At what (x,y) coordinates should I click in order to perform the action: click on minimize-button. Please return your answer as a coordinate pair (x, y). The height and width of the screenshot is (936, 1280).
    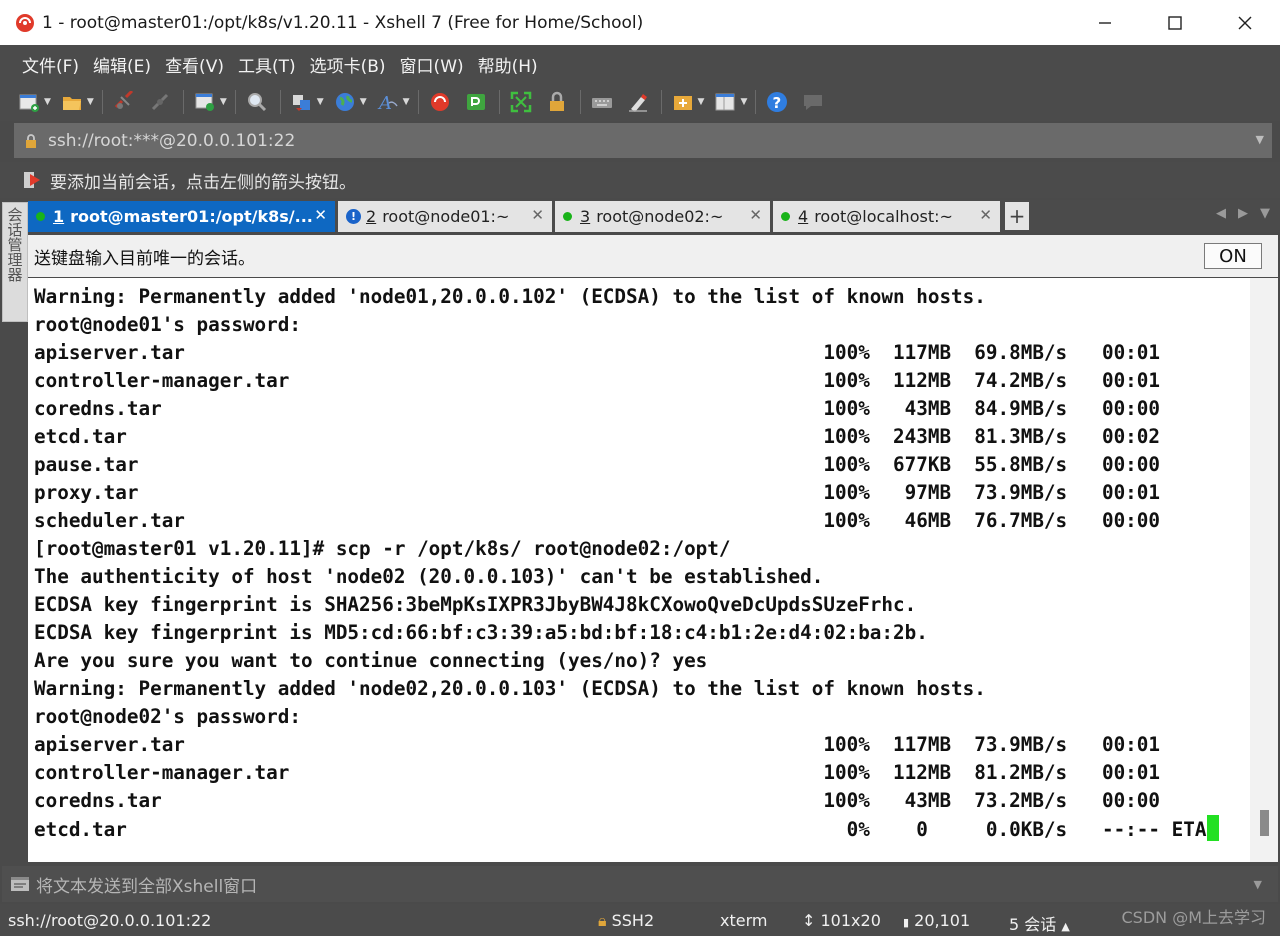
    Looking at the image, I should click on (1105, 22).